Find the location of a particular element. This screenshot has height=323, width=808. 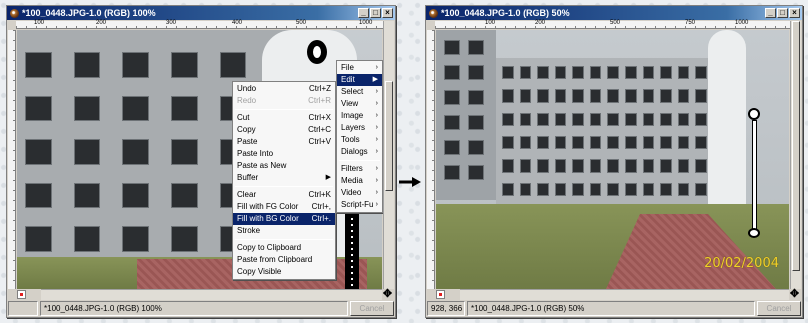

menu-item-edit: Edit ▶ is located at coordinates (359, 80).